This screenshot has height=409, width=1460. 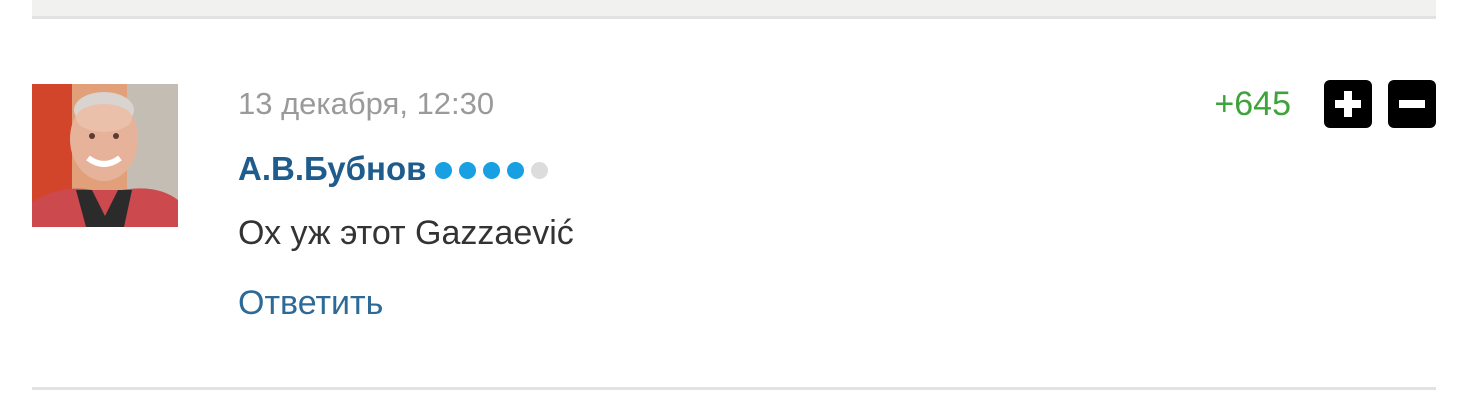 What do you see at coordinates (1412, 104) in the screenshot?
I see `downvote-button` at bounding box center [1412, 104].